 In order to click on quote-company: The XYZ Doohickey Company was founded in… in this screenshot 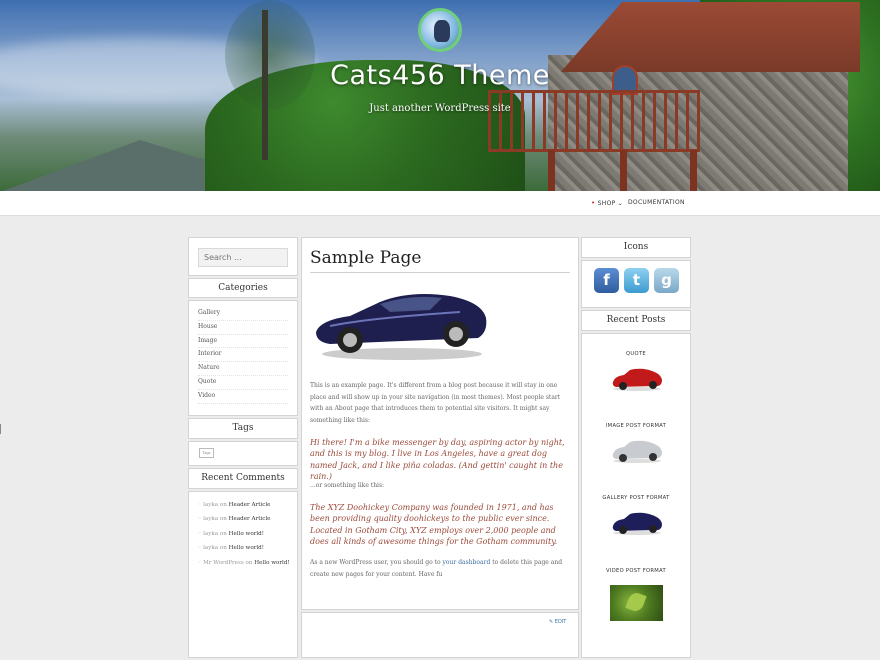, I will do `click(434, 524)`.